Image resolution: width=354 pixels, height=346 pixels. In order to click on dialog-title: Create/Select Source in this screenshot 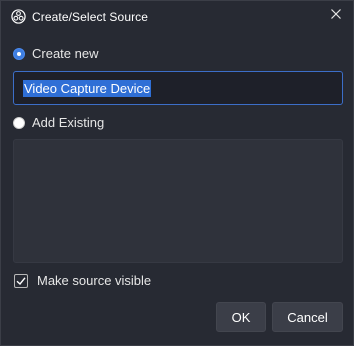, I will do `click(90, 16)`.